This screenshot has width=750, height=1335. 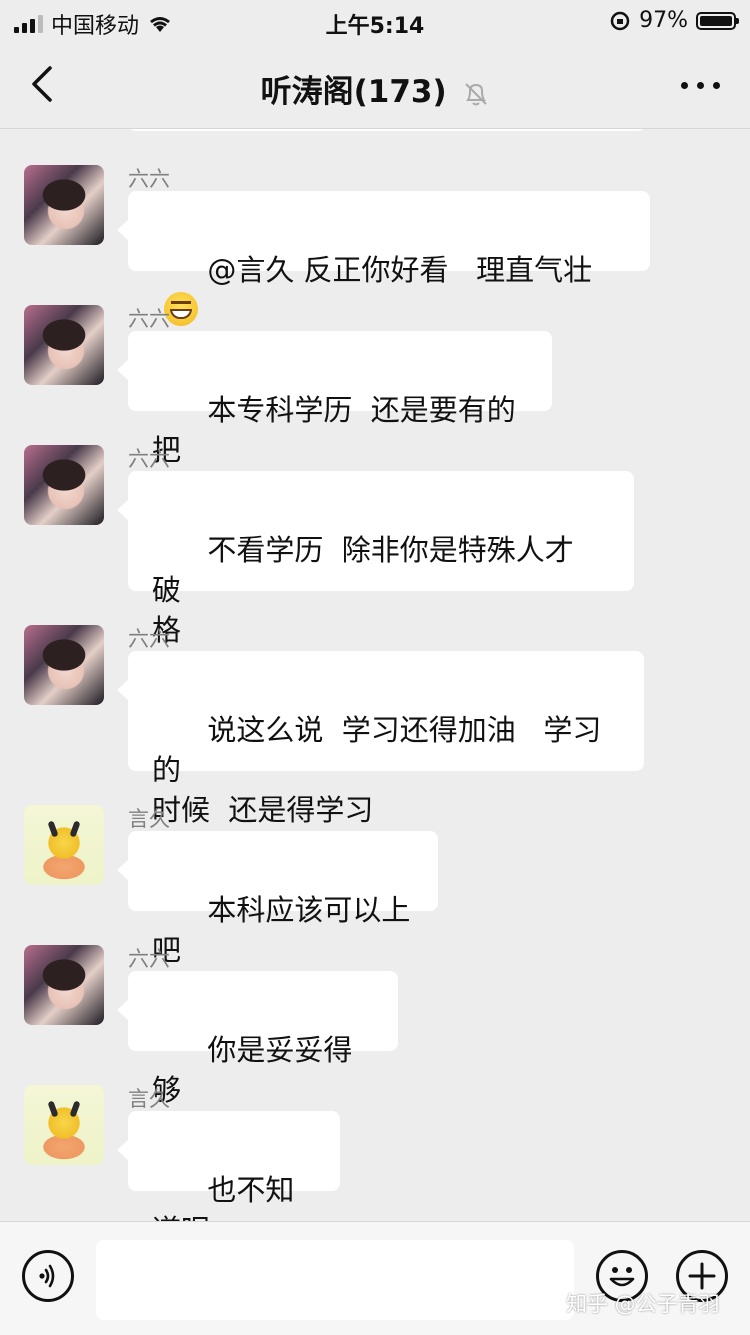 I want to click on chat-title: 听涛阁(173), so click(x=375, y=88).